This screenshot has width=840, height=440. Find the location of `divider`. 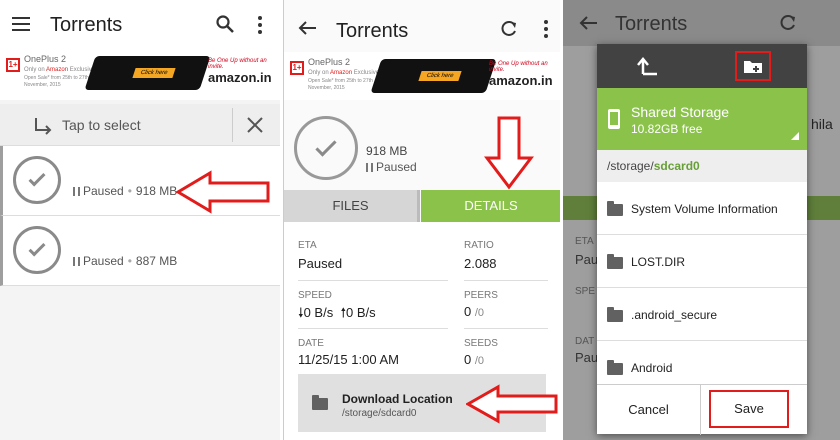

divider is located at coordinates (506, 328).